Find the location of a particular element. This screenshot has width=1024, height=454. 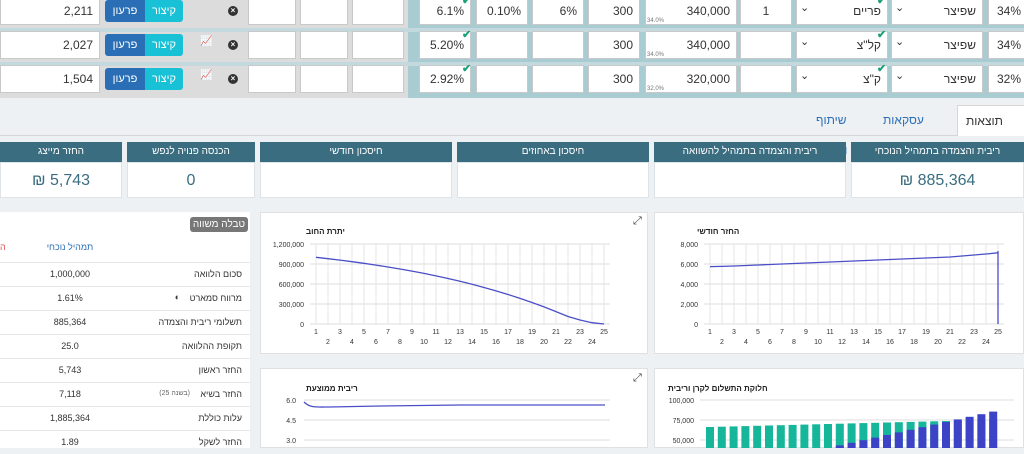

chart-principal-interest: 100,000 75,000 50,000 is located at coordinates (841, 423).